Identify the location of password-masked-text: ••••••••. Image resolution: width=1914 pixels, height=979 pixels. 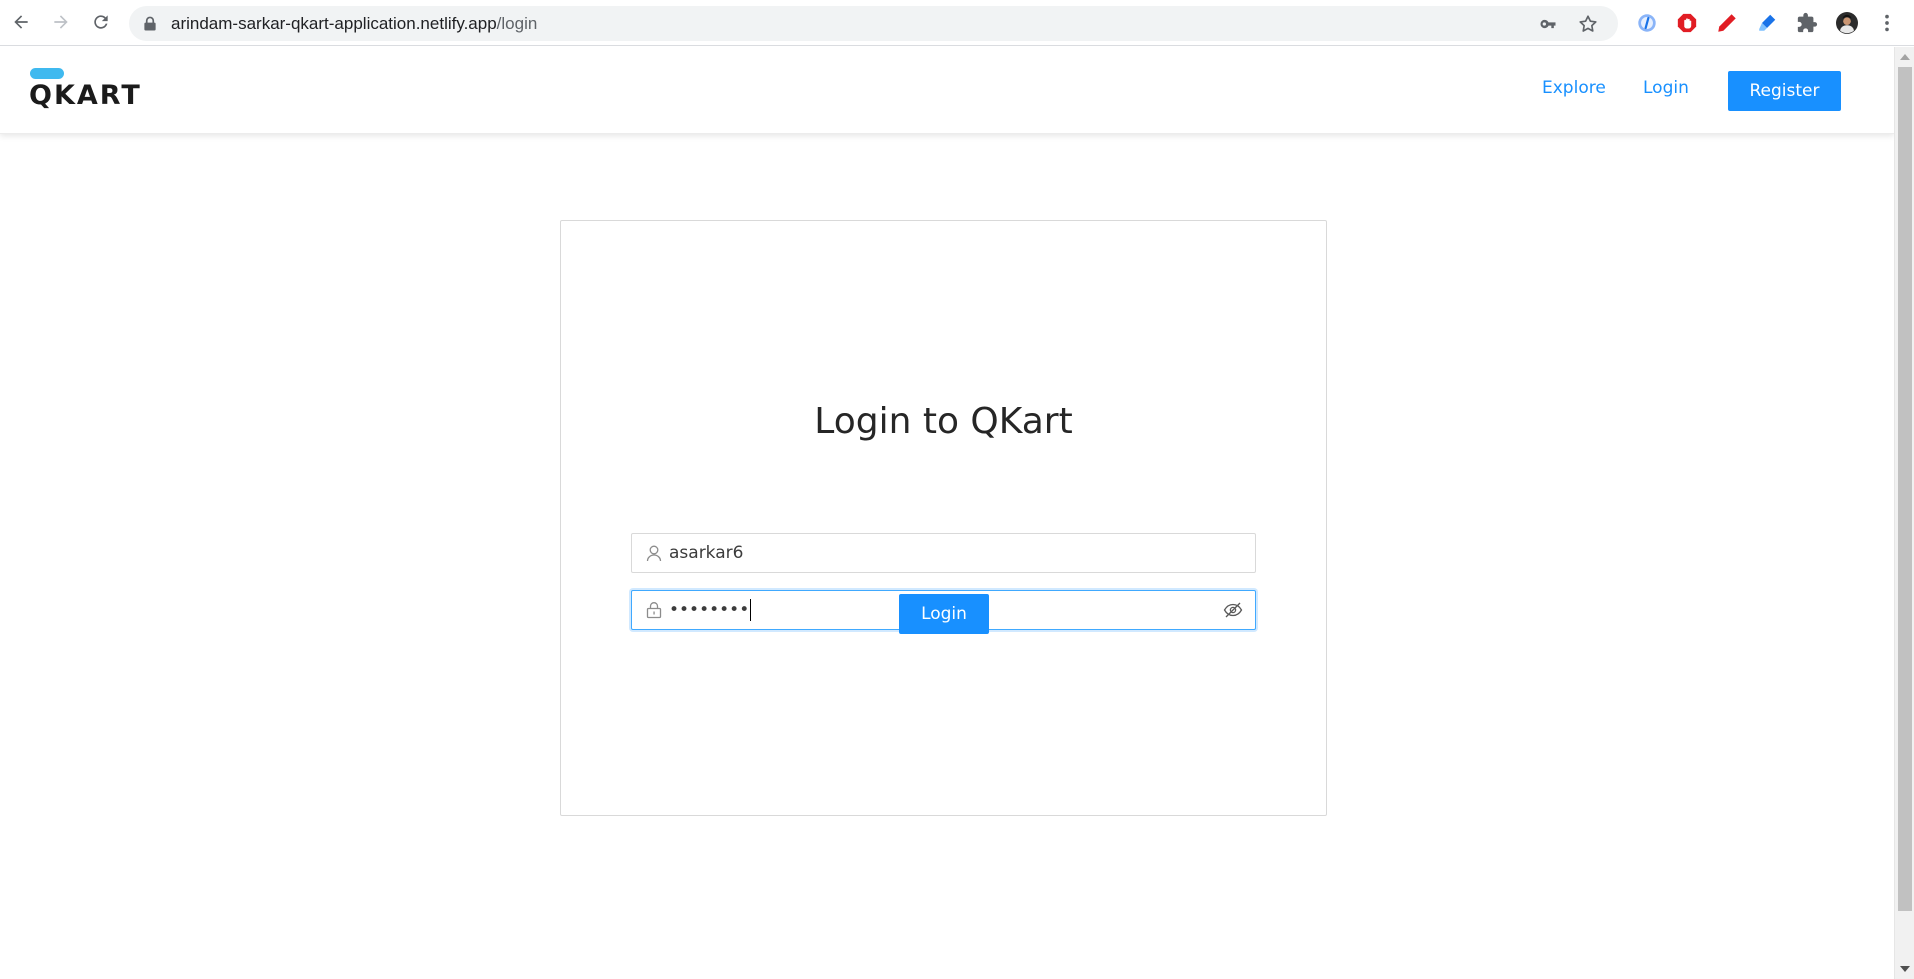
(709, 610).